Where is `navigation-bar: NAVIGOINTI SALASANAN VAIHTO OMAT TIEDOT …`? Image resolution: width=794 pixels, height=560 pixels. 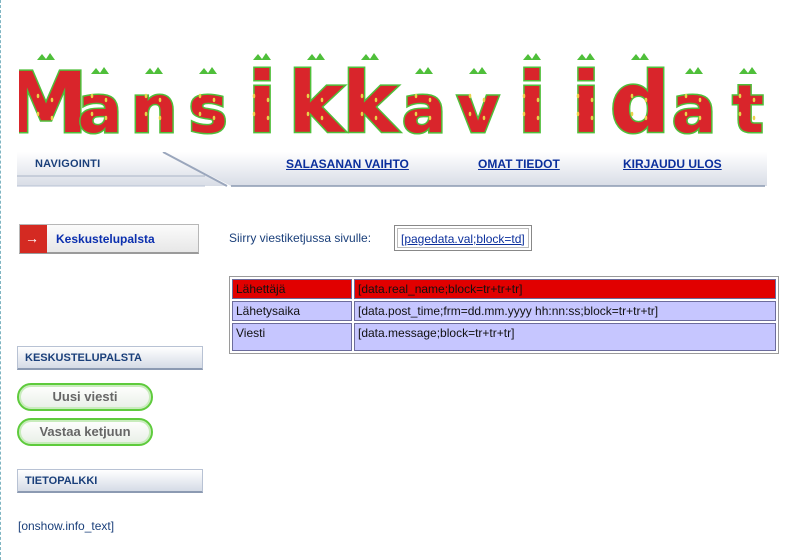
navigation-bar: NAVIGOINTI SALASANAN VAIHTO OMAT TIEDOT … is located at coordinates (392, 170).